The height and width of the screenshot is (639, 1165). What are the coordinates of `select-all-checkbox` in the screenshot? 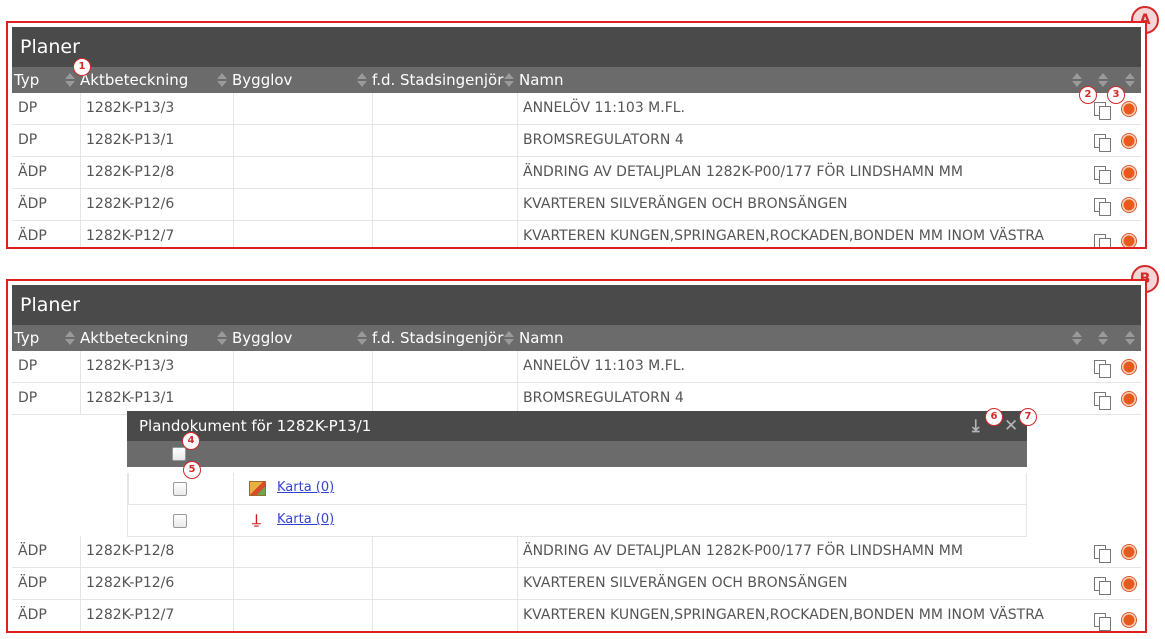 It's located at (179, 454).